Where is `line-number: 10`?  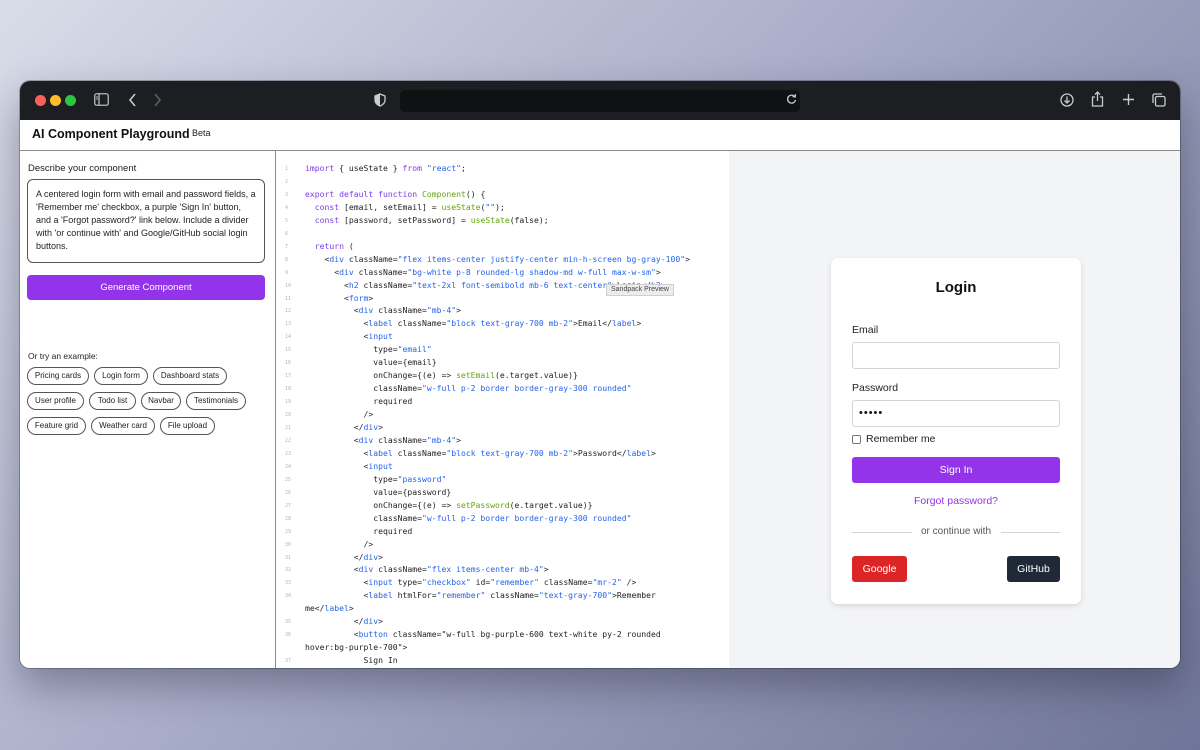 line-number: 10 is located at coordinates (288, 285).